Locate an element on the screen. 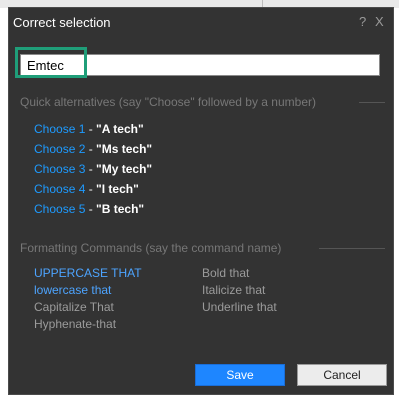 The image size is (399, 402). command-hyphenate-that: Hyphenate-that is located at coordinates (88, 325).